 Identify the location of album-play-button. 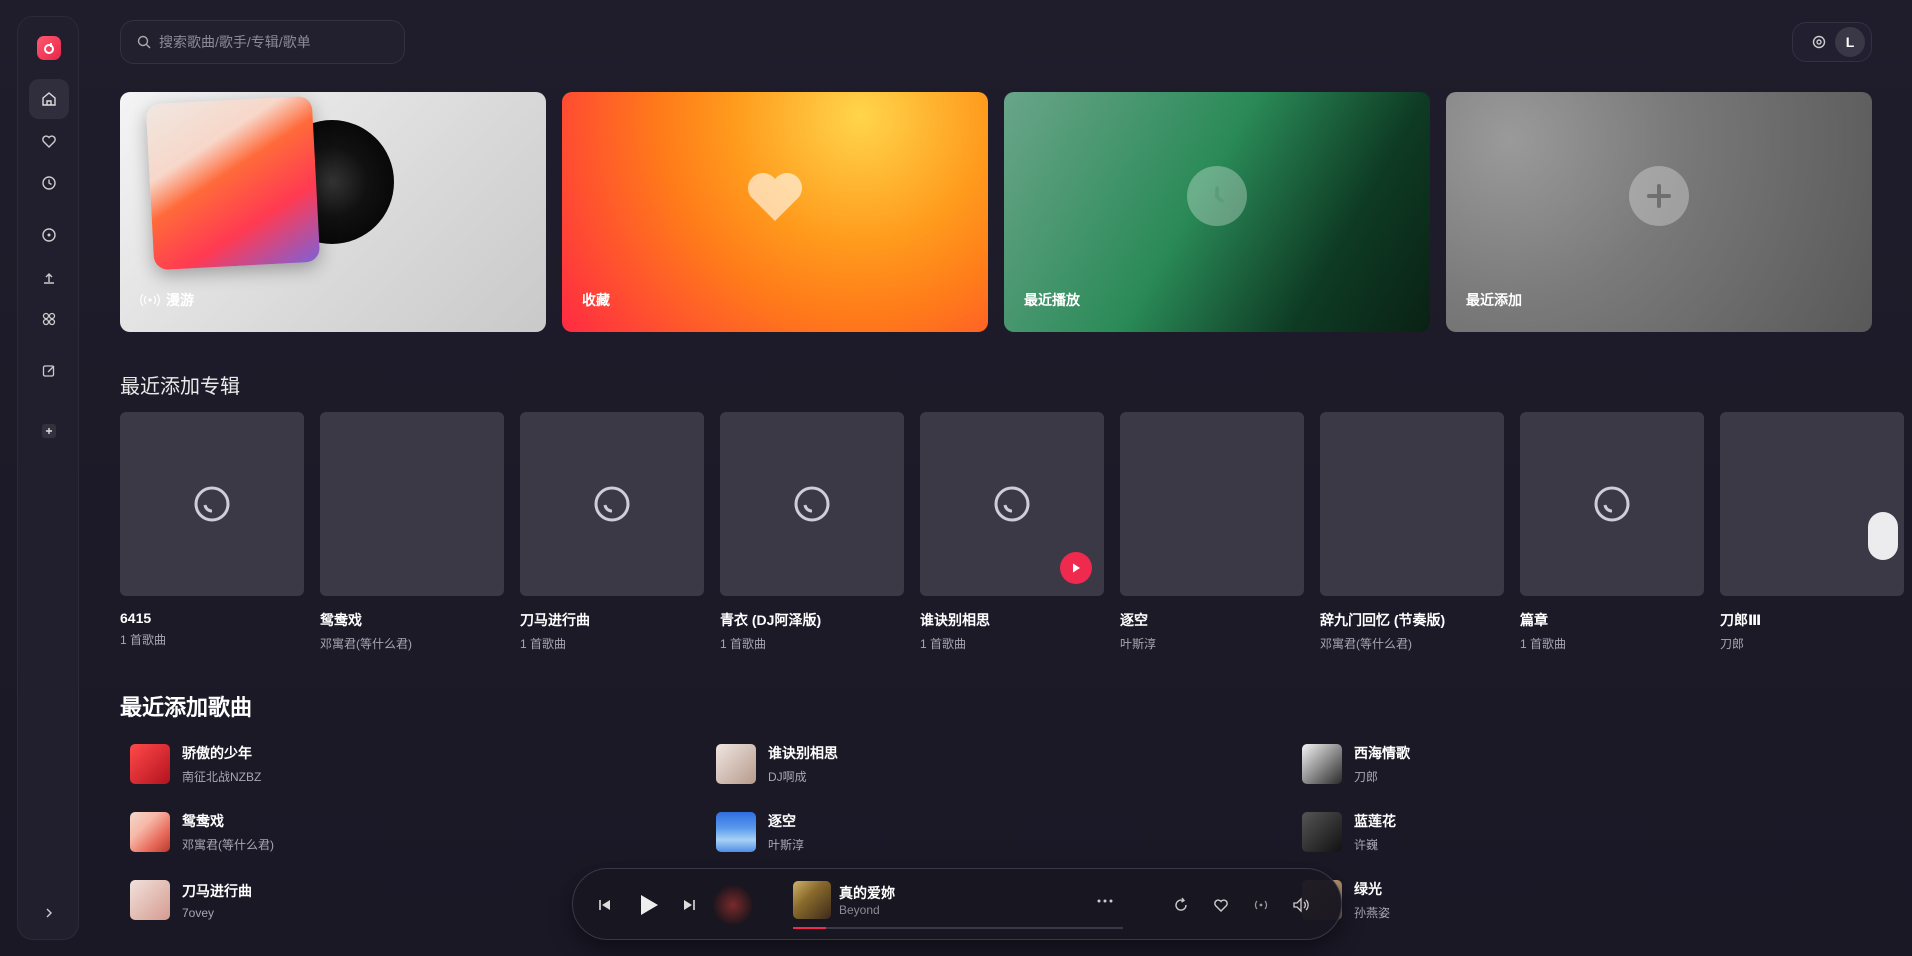
(1076, 568).